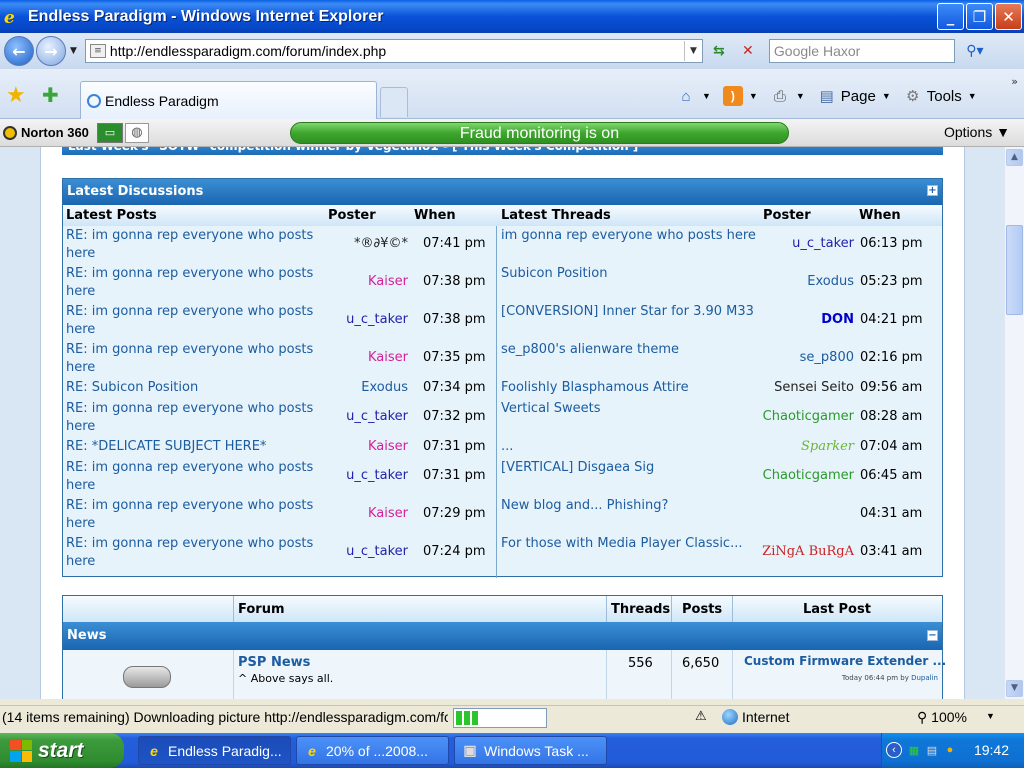 The image size is (1024, 768). Describe the element at coordinates (1014, 270) in the screenshot. I see `scroll-thumb` at that location.